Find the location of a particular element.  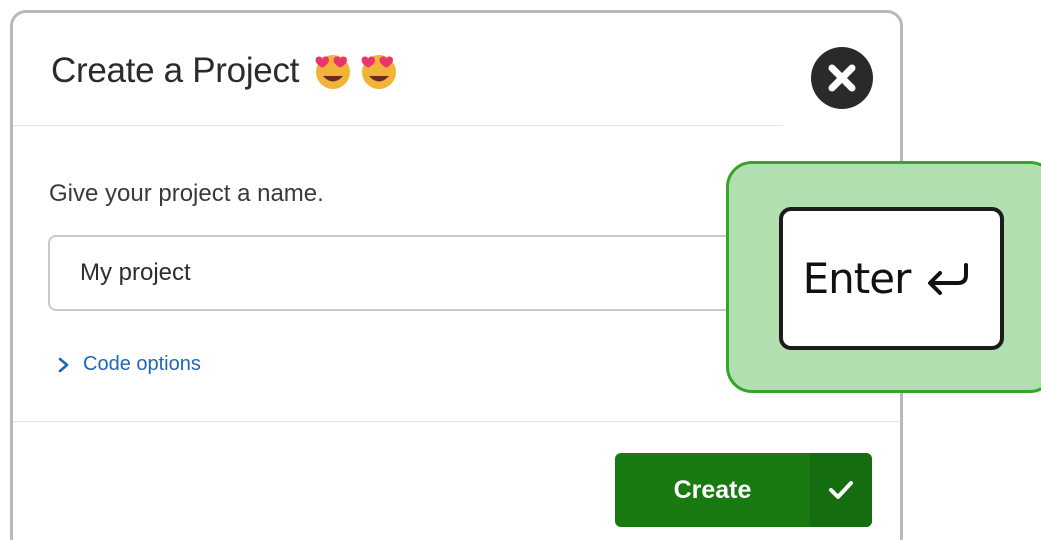

return-arrow-icon is located at coordinates (948, 278).